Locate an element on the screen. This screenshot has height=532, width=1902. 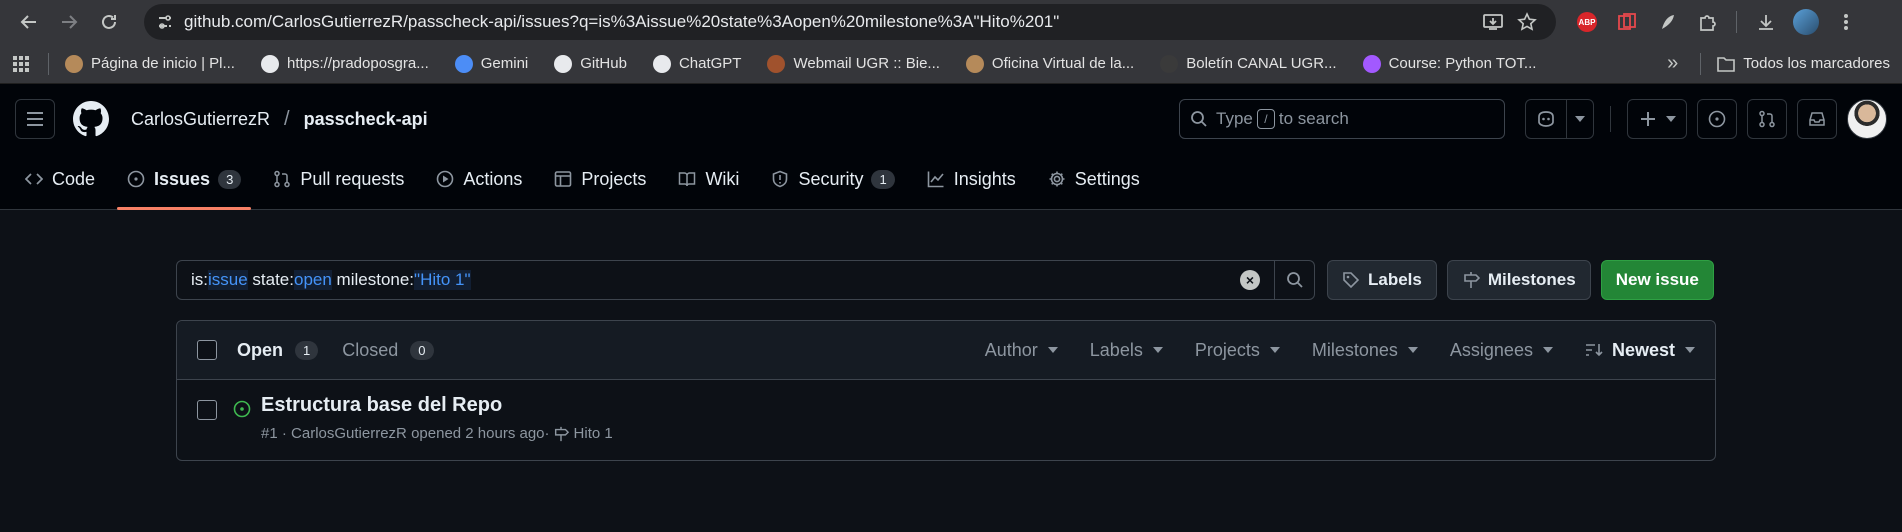
tab-issues: Issues 3 is located at coordinates (184, 182).